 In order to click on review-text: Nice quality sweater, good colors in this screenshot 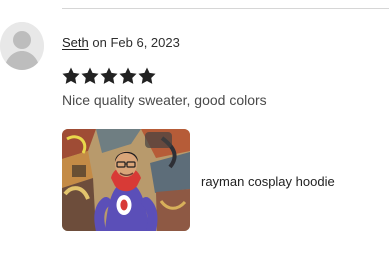, I will do `click(164, 100)`.